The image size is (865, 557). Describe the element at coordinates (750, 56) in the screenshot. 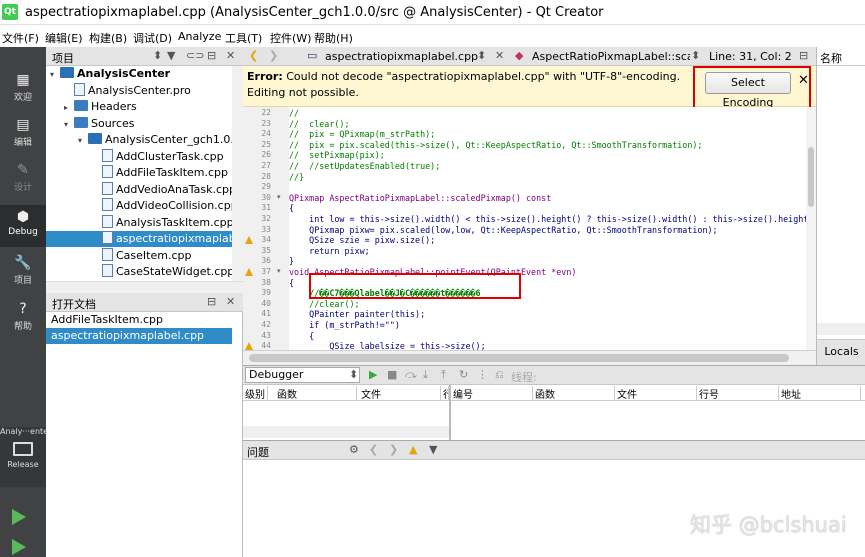

I see `cursor-position: Line: 31, Col: 2` at that location.